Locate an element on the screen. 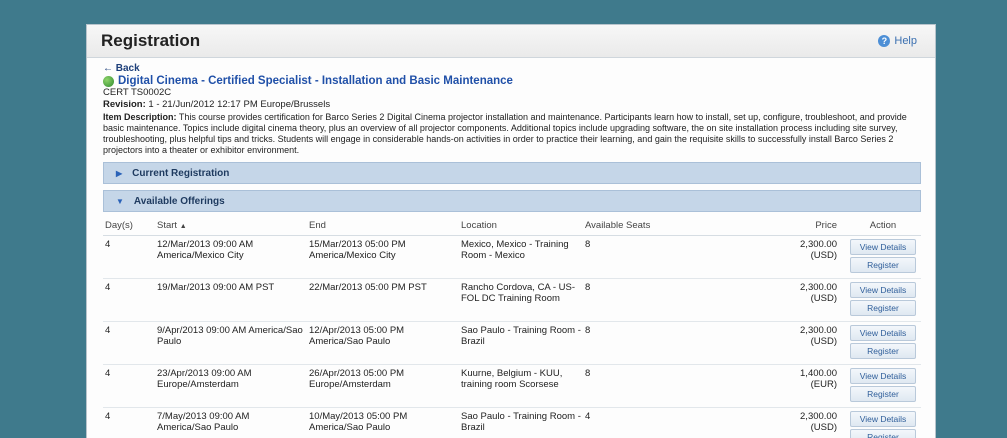 The height and width of the screenshot is (438, 1007). description-label: Item Description: is located at coordinates (140, 117).